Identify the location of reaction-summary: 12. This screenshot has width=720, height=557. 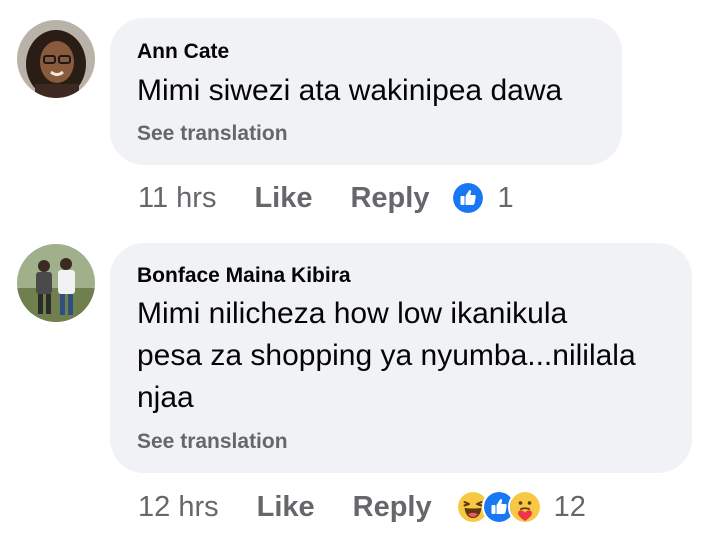
(520, 507).